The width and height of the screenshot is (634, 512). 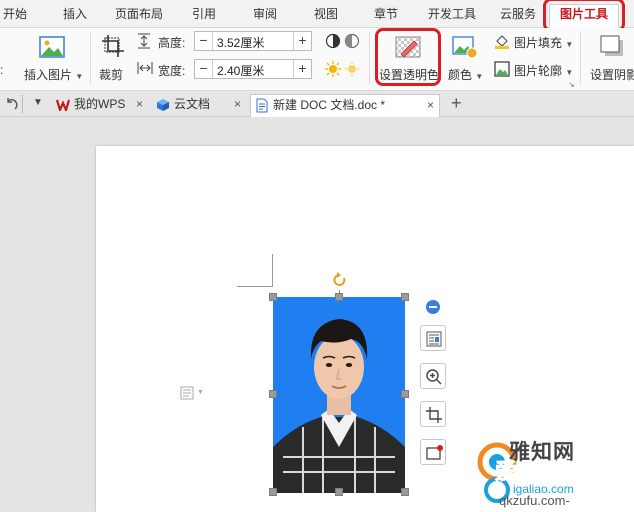 I want to click on tab-references: 引用, so click(x=204, y=15).